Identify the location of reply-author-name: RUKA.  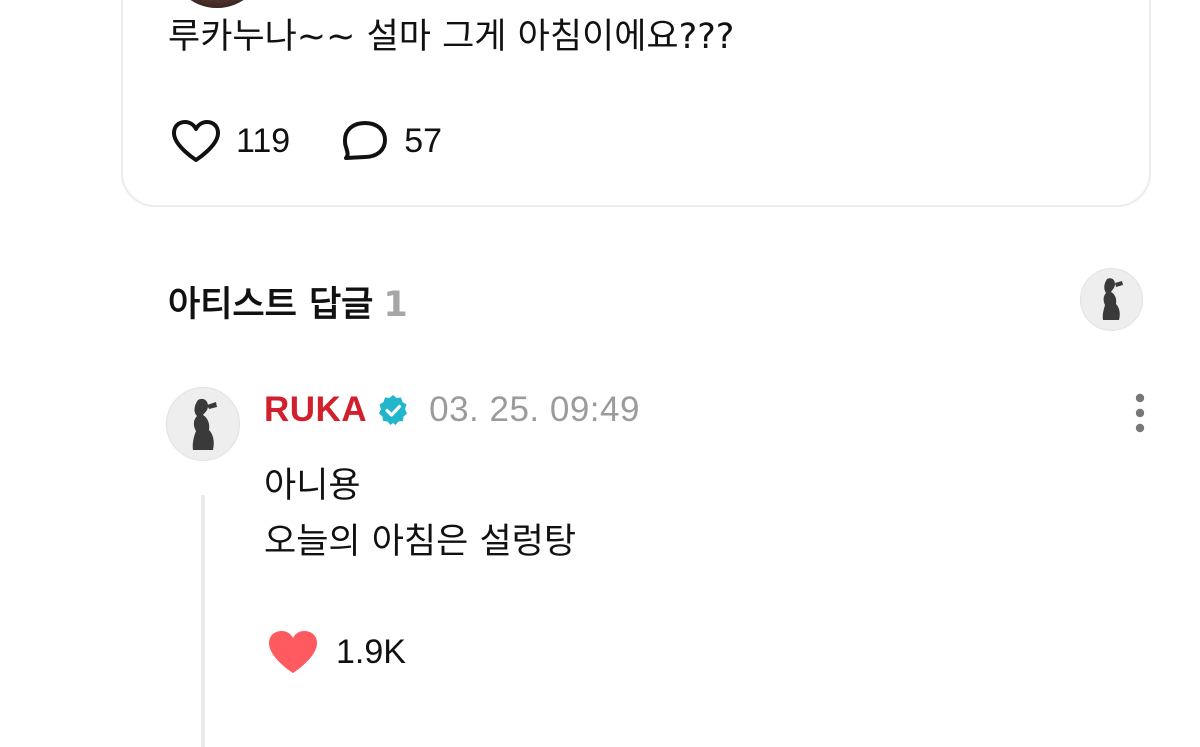
(315, 410).